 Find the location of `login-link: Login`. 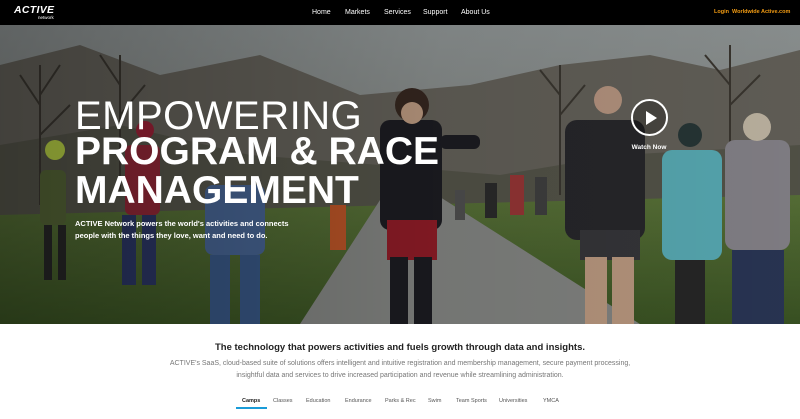

login-link: Login is located at coordinates (721, 12).